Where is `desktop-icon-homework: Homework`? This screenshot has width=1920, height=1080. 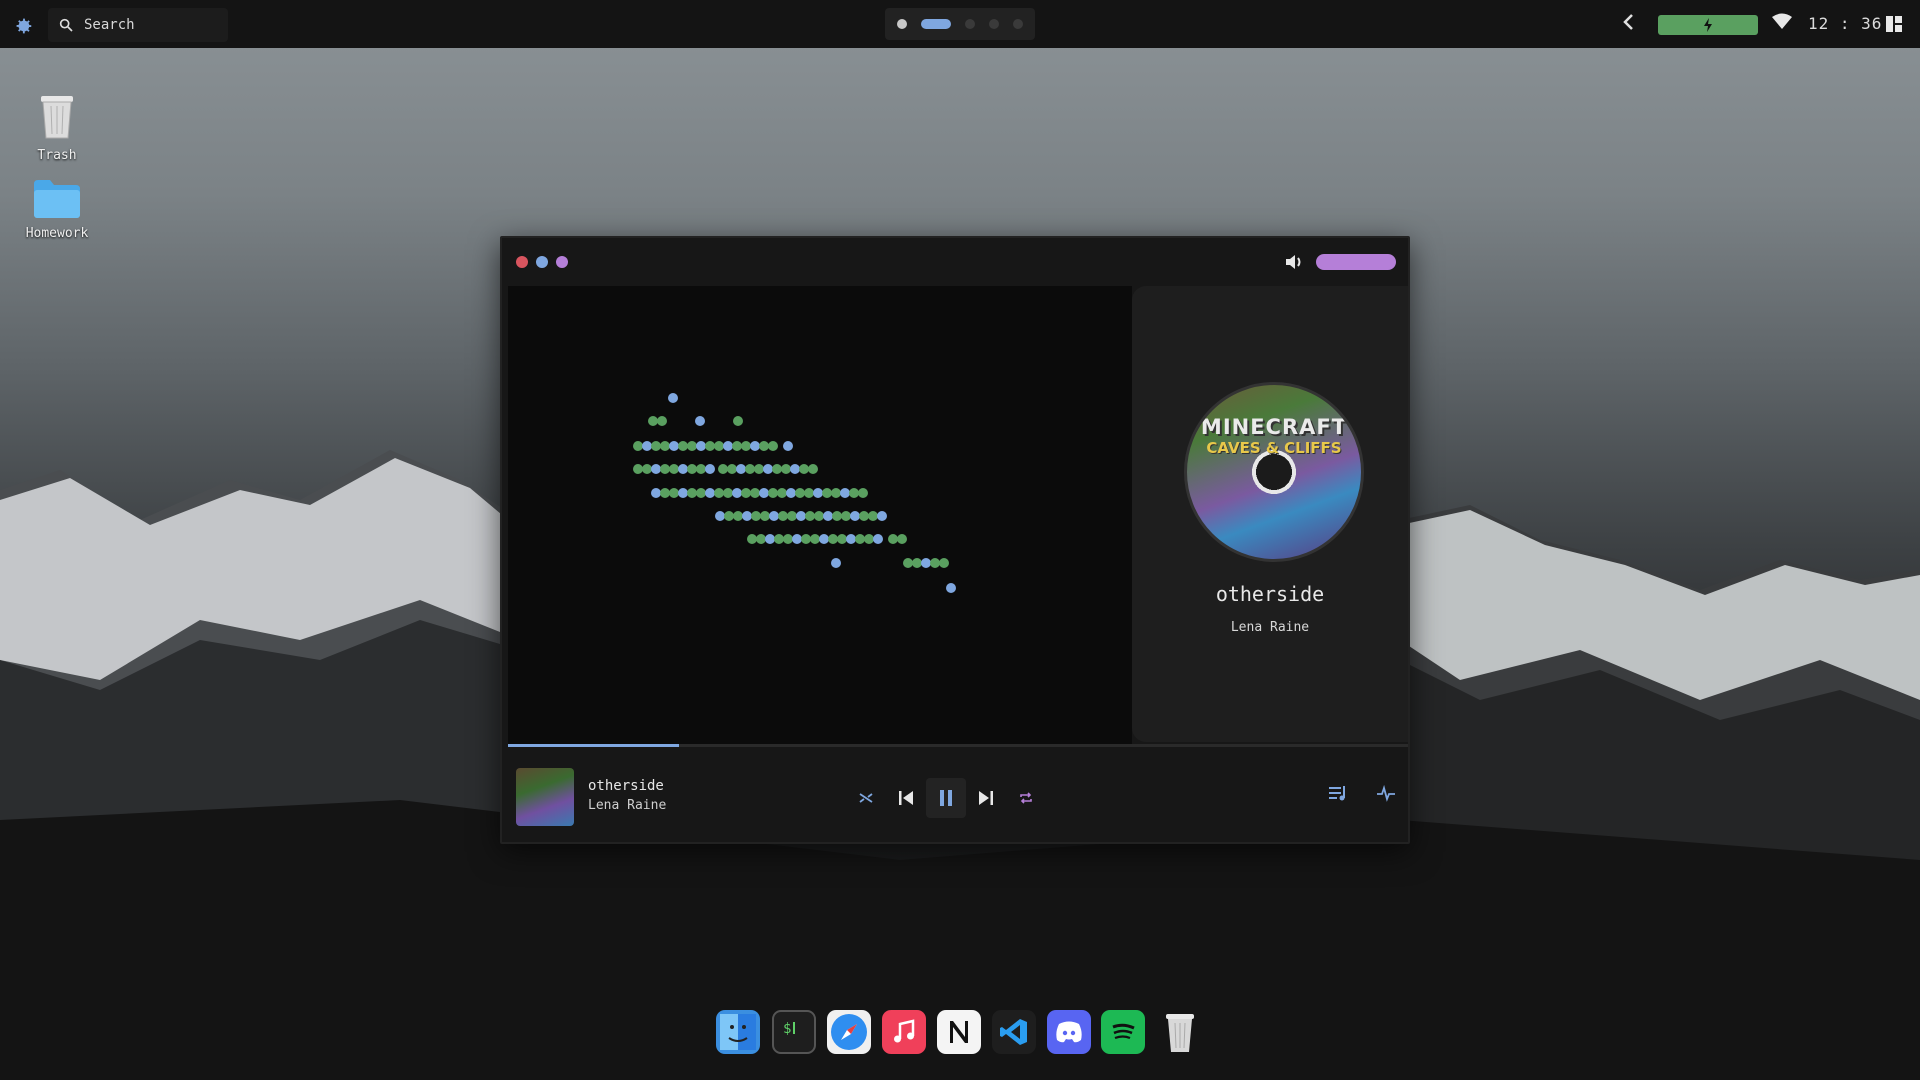 desktop-icon-homework: Homework is located at coordinates (57, 210).